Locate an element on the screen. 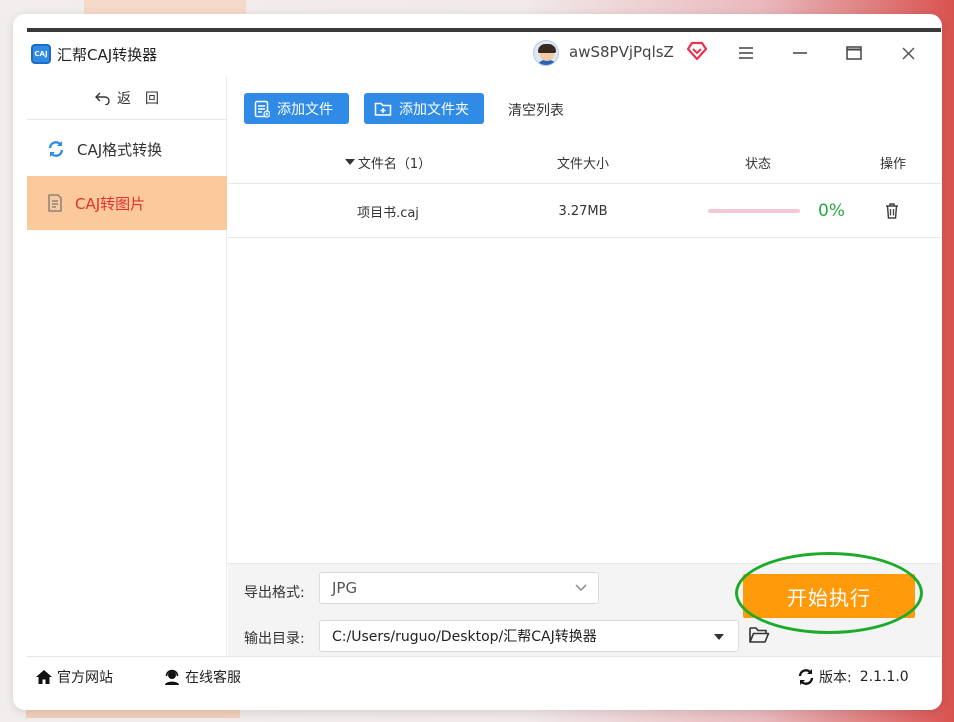 The height and width of the screenshot is (722, 954). online-support-label: 在线客服 is located at coordinates (213, 678).